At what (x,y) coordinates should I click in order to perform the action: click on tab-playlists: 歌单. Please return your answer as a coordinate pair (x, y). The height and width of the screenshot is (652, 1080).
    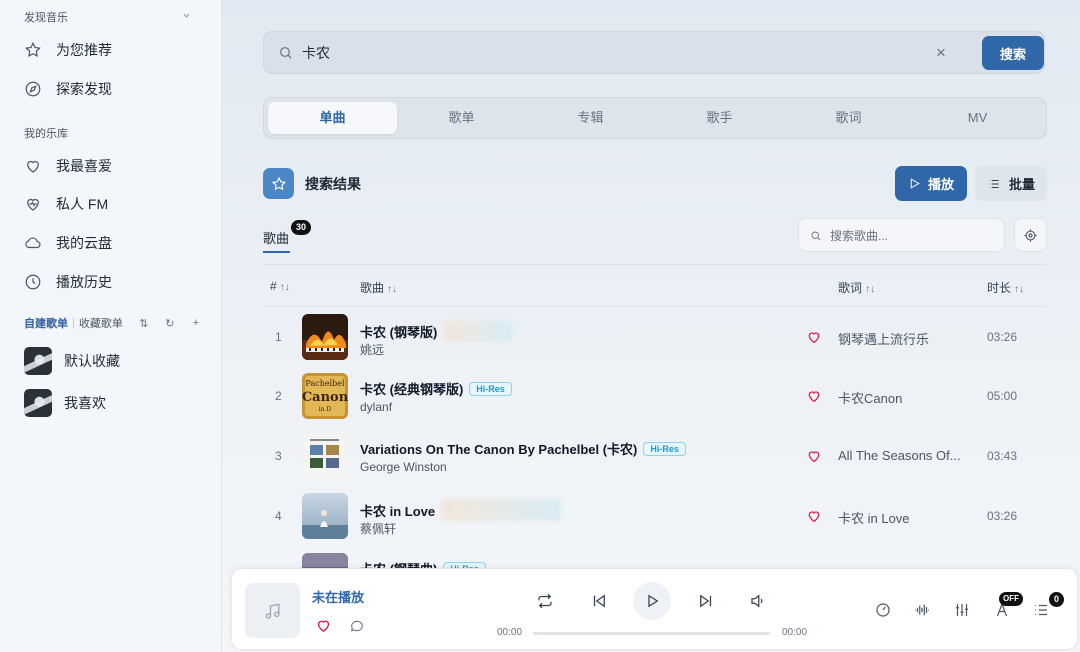
    Looking at the image, I should click on (461, 118).